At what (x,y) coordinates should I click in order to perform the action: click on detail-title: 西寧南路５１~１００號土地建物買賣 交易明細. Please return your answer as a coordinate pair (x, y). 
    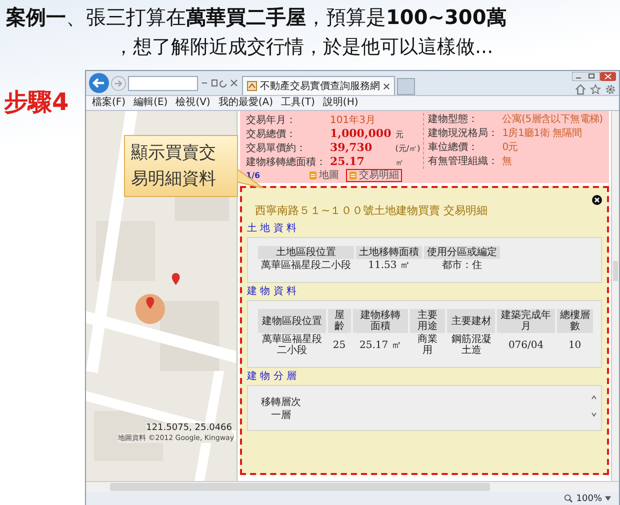
    Looking at the image, I should click on (371, 210).